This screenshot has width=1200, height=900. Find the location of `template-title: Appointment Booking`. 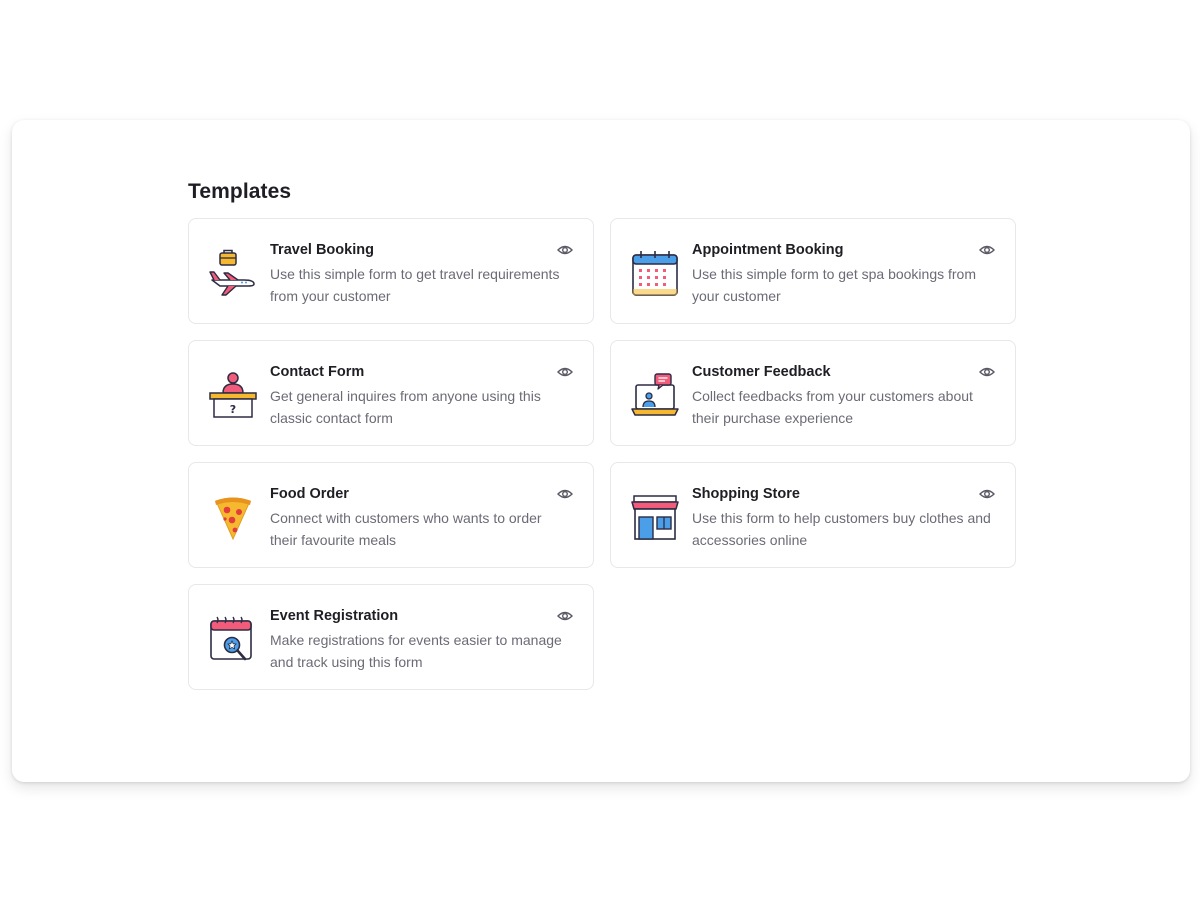

template-title: Appointment Booking is located at coordinates (768, 250).